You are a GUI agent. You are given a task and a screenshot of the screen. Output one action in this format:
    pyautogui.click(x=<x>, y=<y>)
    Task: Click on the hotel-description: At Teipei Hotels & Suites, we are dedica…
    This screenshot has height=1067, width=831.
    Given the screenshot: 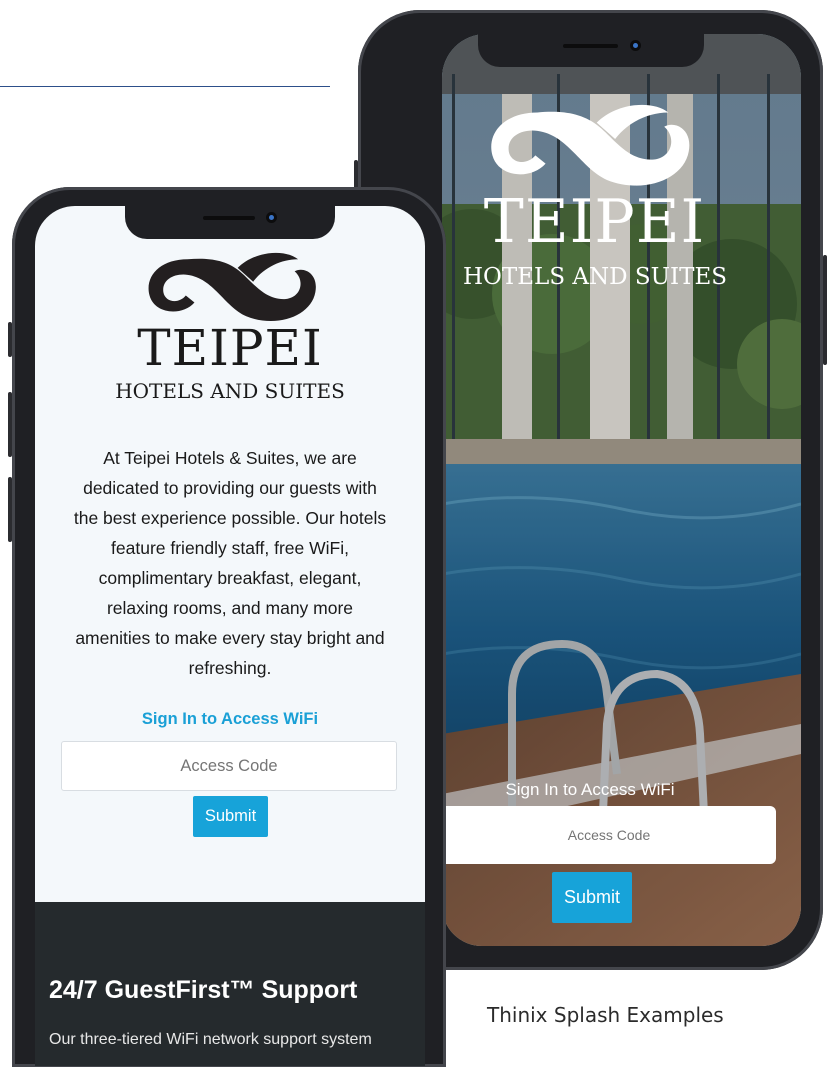 What is the action you would take?
    pyautogui.click(x=230, y=563)
    